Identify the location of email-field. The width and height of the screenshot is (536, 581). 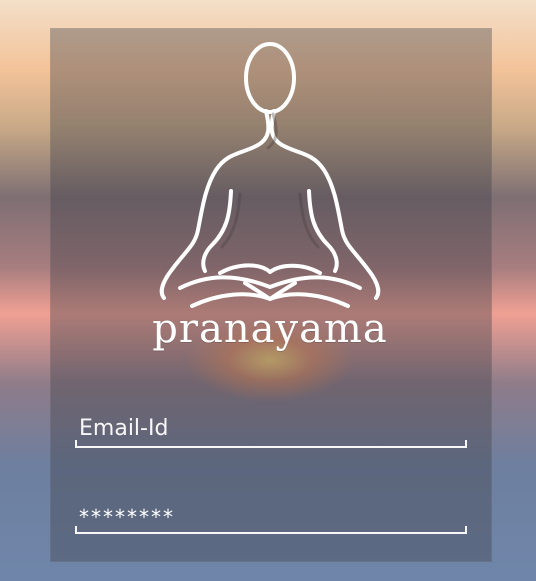
(271, 431).